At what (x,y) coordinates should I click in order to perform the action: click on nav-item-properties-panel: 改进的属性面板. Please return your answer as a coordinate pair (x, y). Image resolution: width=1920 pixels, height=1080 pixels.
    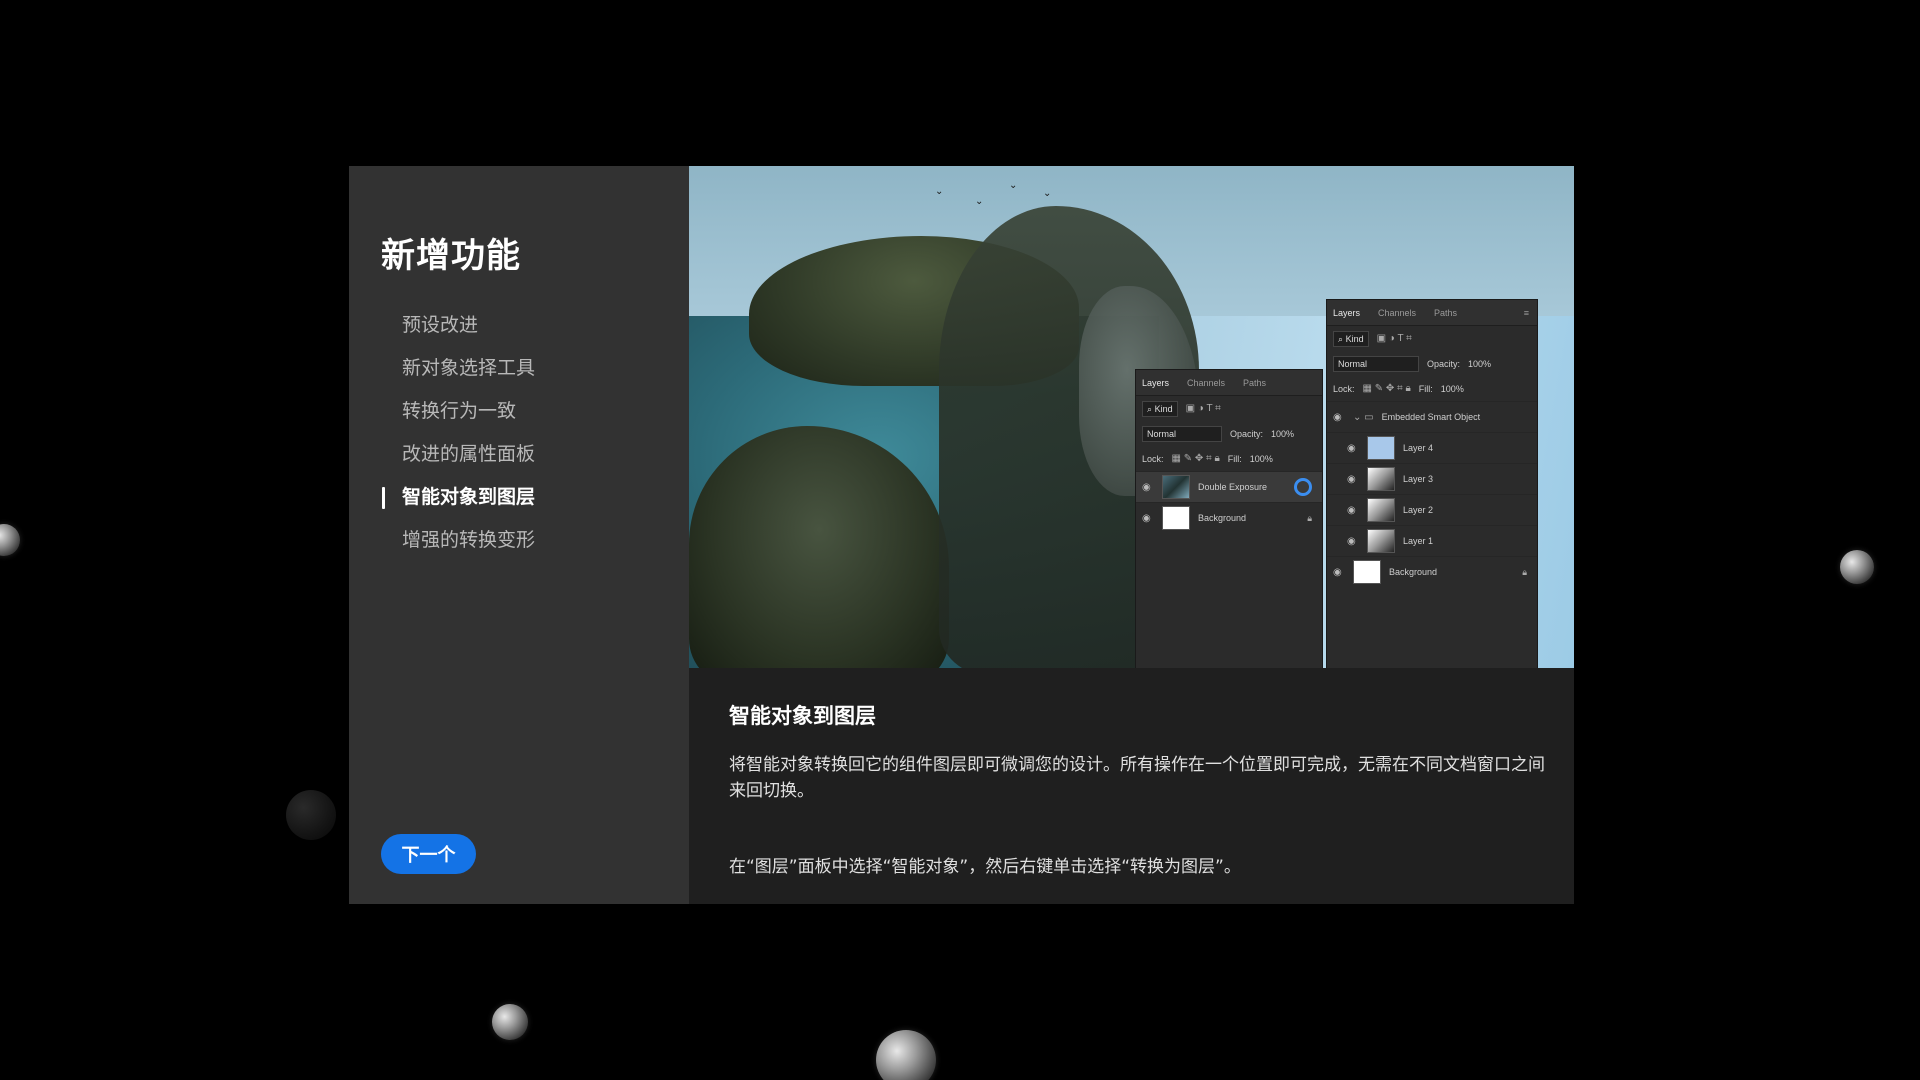
    Looking at the image, I should click on (519, 454).